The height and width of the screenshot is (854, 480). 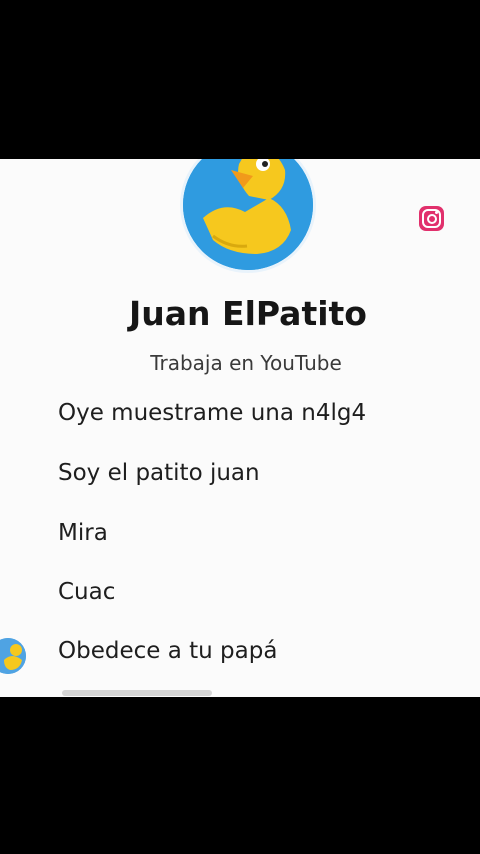 I want to click on profile-avatar, so click(x=248, y=216).